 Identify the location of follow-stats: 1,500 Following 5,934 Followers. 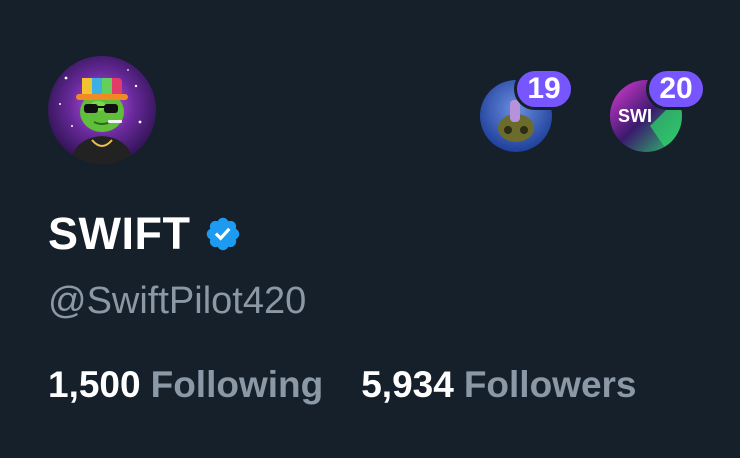
(342, 385).